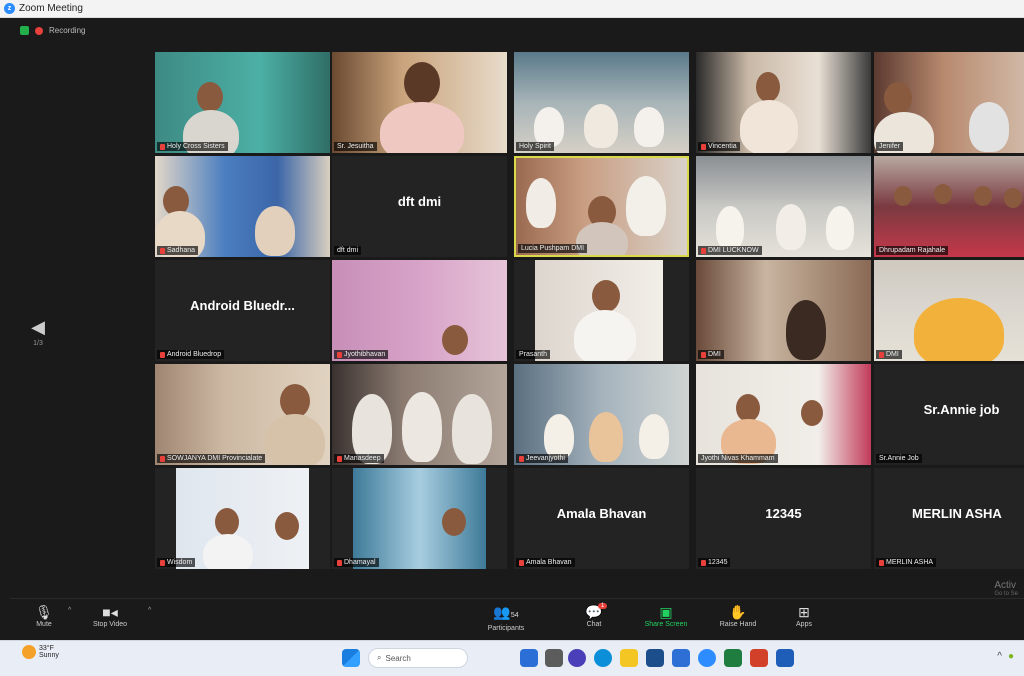 The width and height of the screenshot is (1024, 676). What do you see at coordinates (1005, 585) in the screenshot?
I see `watermark-line1: Activ` at bounding box center [1005, 585].